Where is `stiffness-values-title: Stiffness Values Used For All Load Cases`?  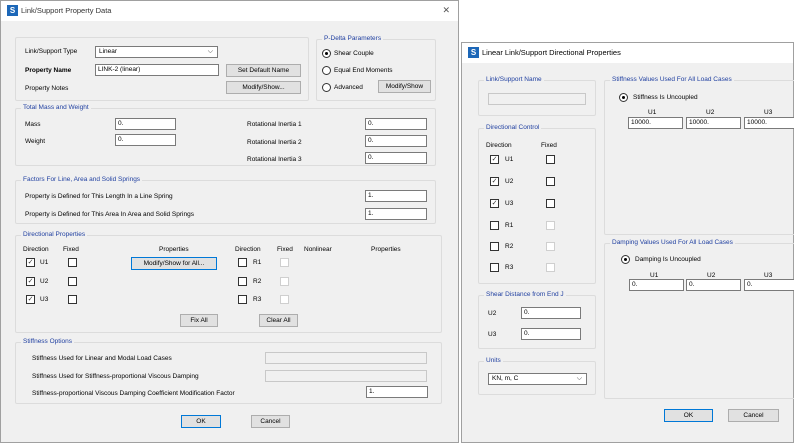
stiffness-values-title: Stiffness Values Used For All Load Cases is located at coordinates (672, 79).